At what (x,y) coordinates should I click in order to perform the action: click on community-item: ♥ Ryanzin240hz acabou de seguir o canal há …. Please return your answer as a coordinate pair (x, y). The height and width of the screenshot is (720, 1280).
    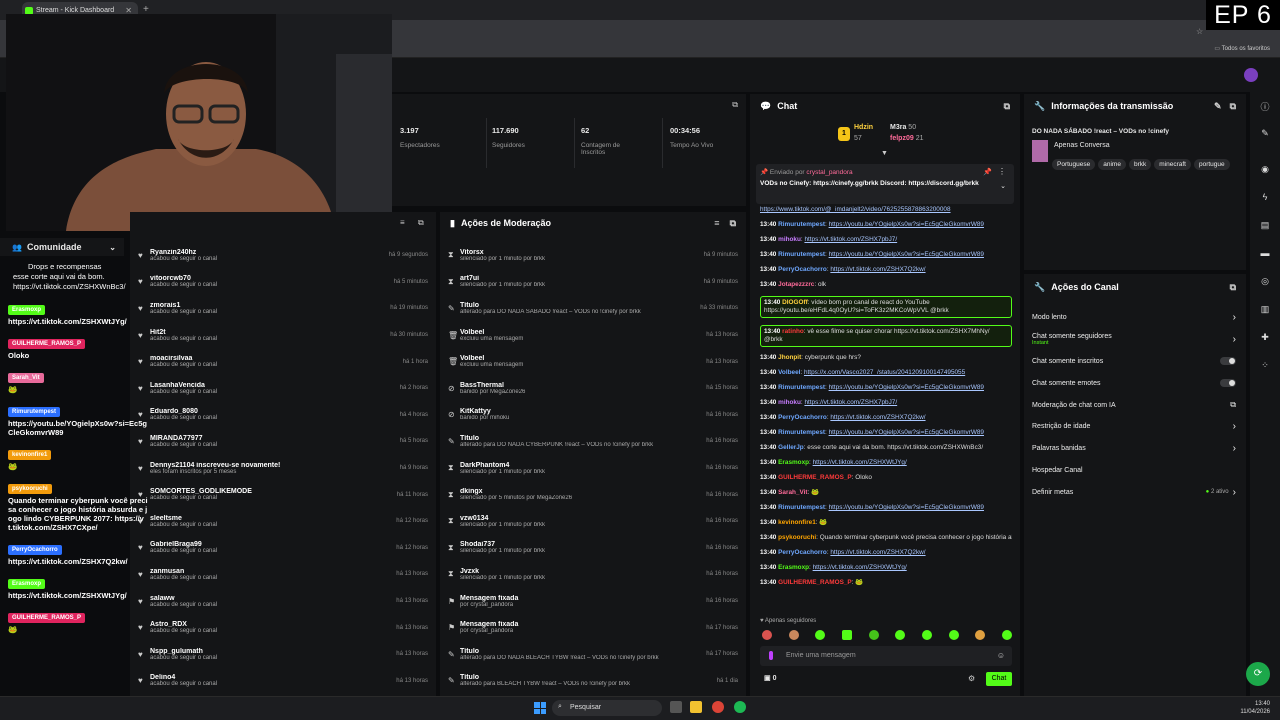
    Looking at the image, I should click on (283, 255).